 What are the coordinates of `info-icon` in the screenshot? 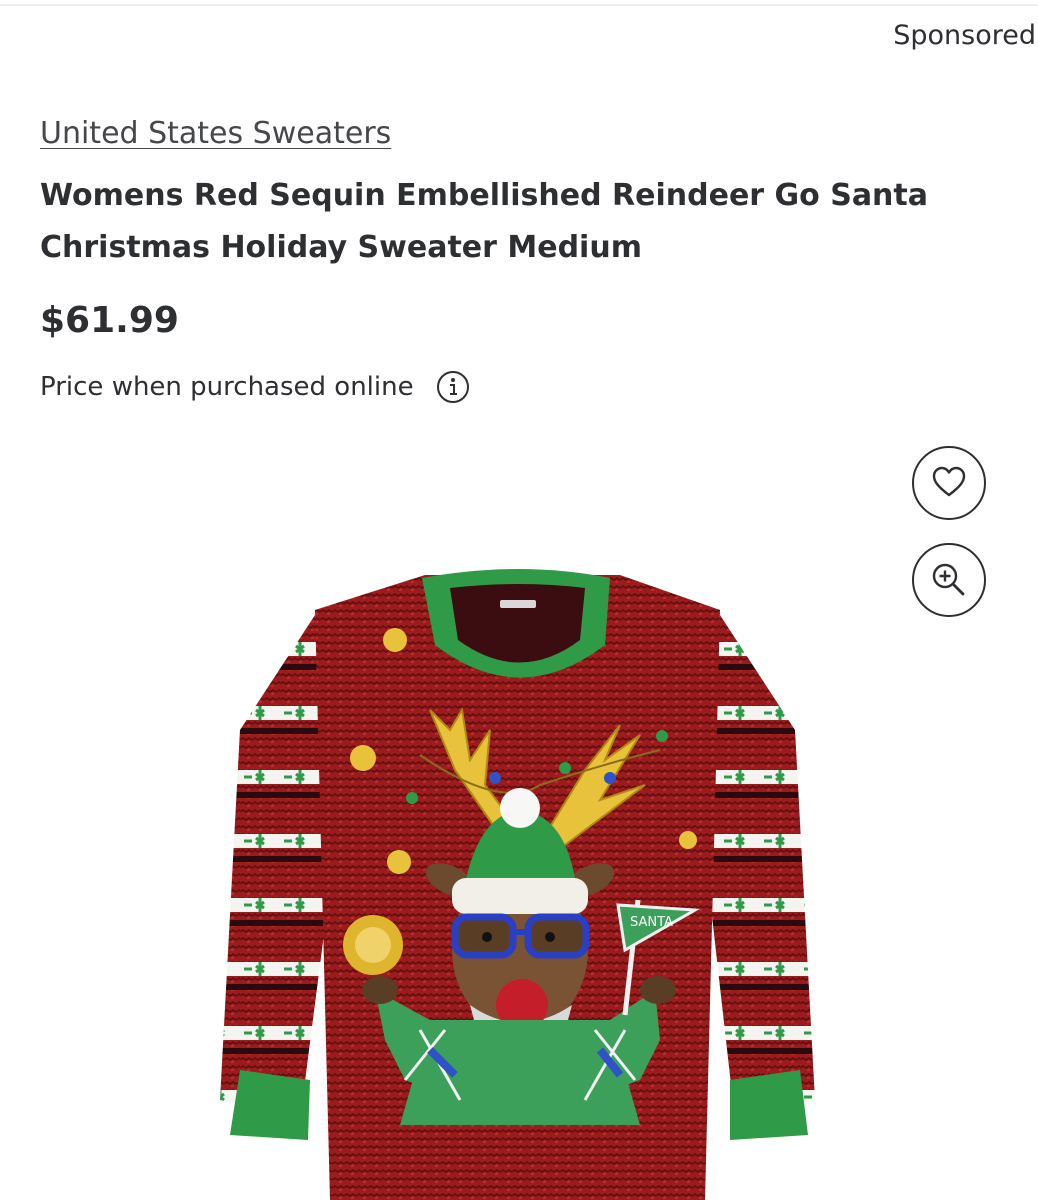 It's located at (453, 387).